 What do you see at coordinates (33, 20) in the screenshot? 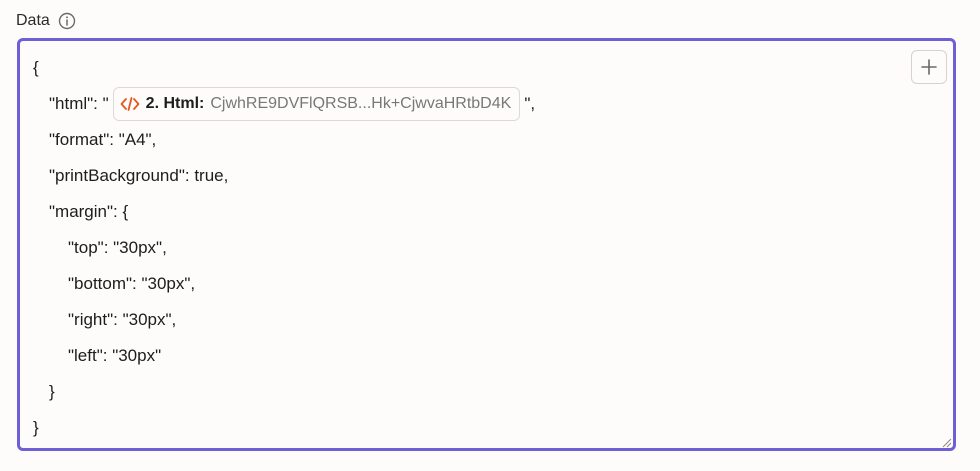
I see `field-label: Data` at bounding box center [33, 20].